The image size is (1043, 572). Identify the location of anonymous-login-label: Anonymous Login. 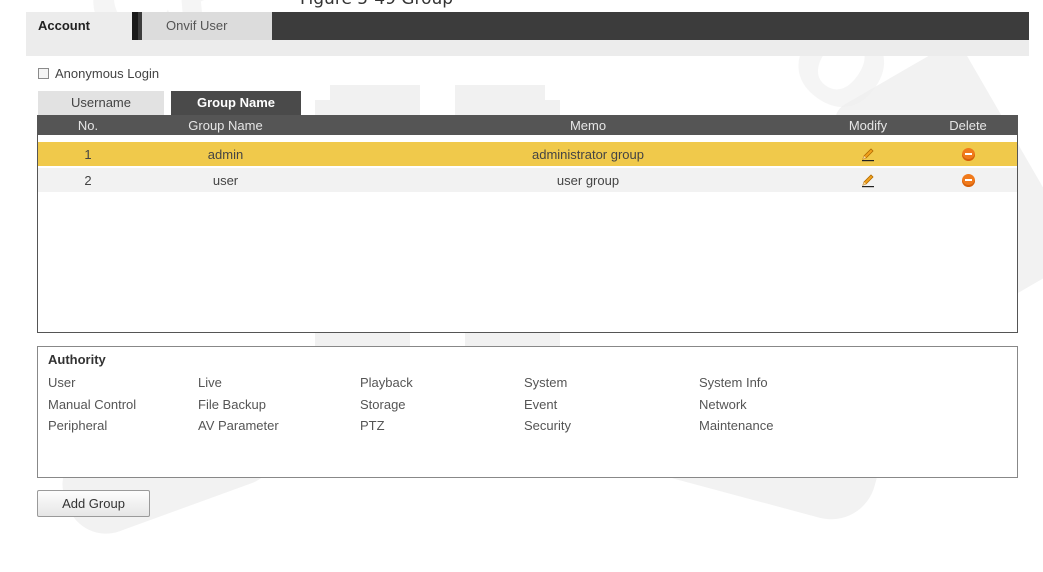
(107, 73).